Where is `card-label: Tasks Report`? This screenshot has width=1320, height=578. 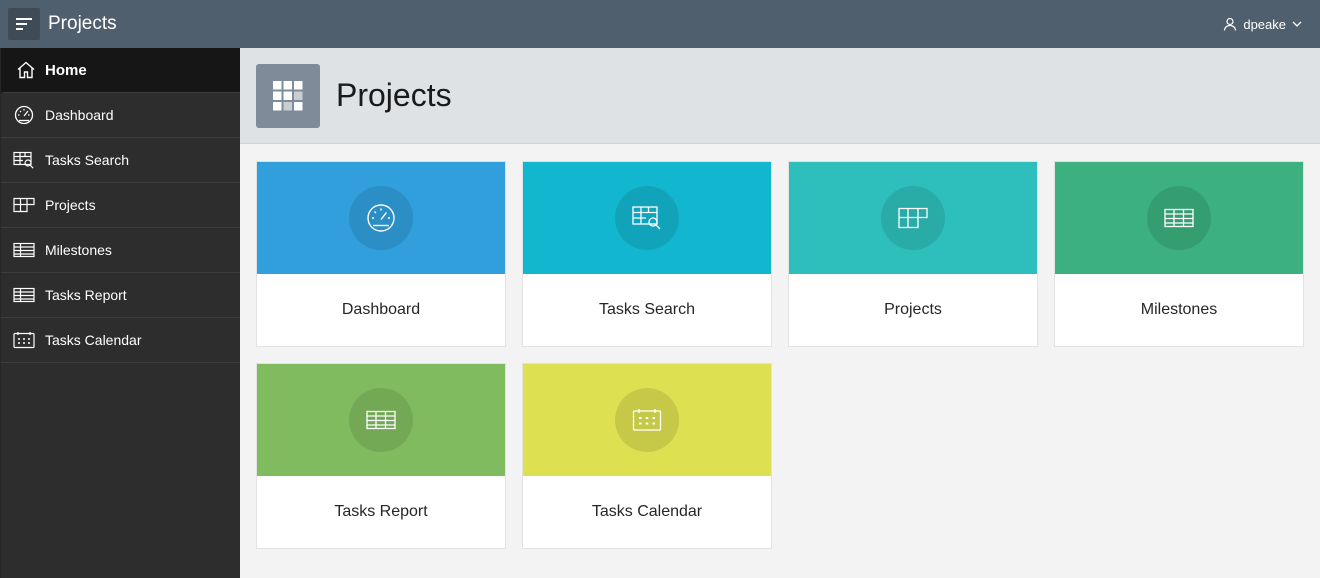
card-label: Tasks Report is located at coordinates (381, 511).